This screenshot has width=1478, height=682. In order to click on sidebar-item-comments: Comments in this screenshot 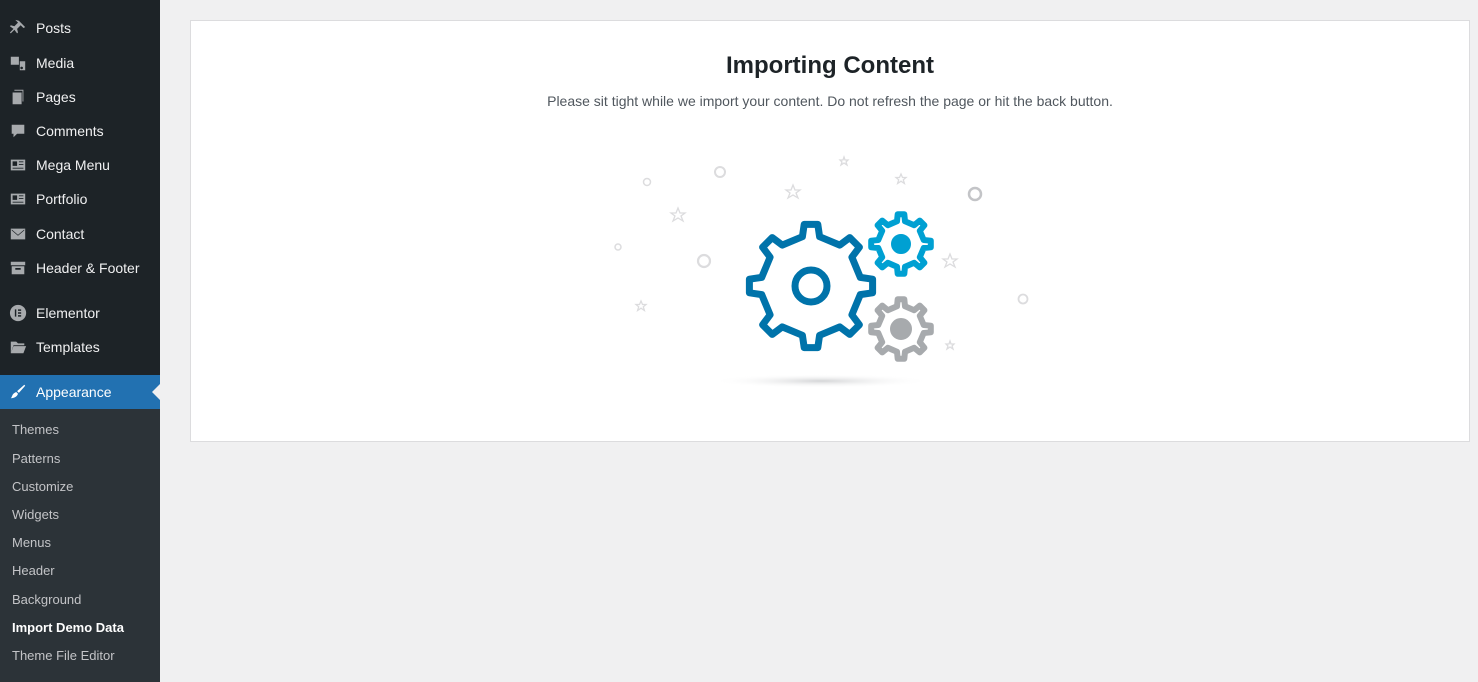, I will do `click(80, 131)`.